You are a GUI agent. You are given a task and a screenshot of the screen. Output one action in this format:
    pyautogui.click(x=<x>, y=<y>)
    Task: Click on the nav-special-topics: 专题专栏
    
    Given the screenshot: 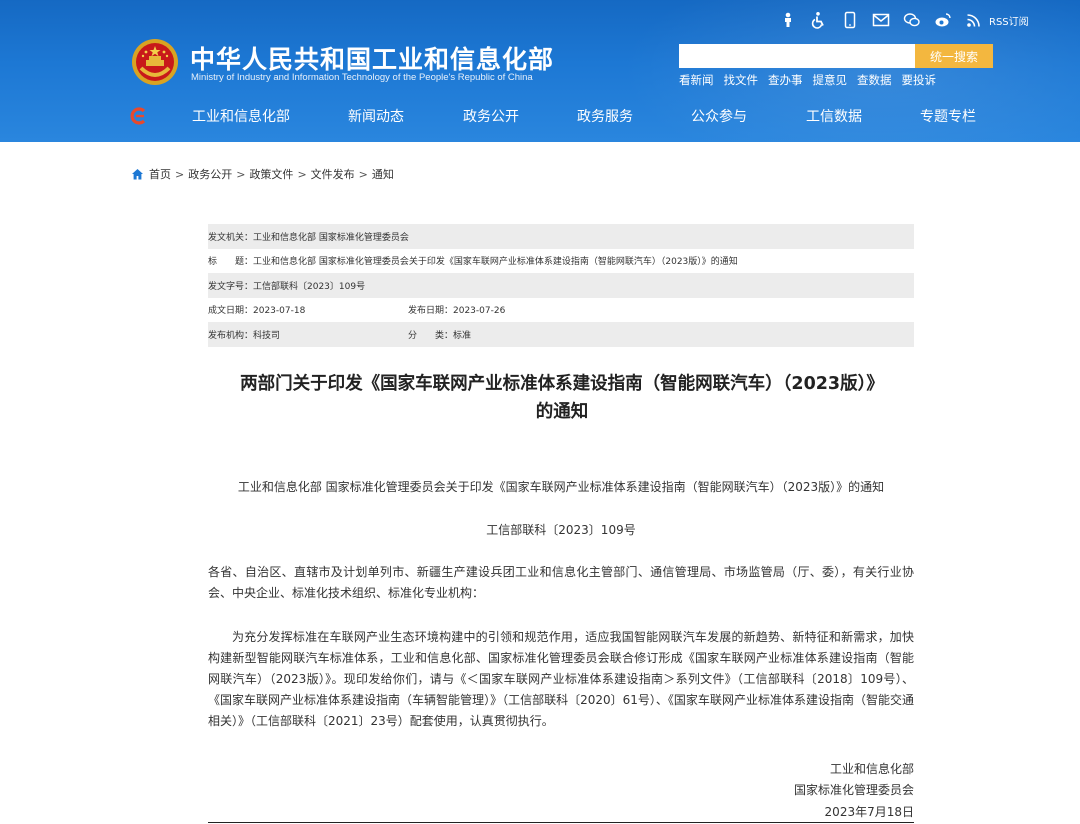 What is the action you would take?
    pyautogui.click(x=948, y=116)
    